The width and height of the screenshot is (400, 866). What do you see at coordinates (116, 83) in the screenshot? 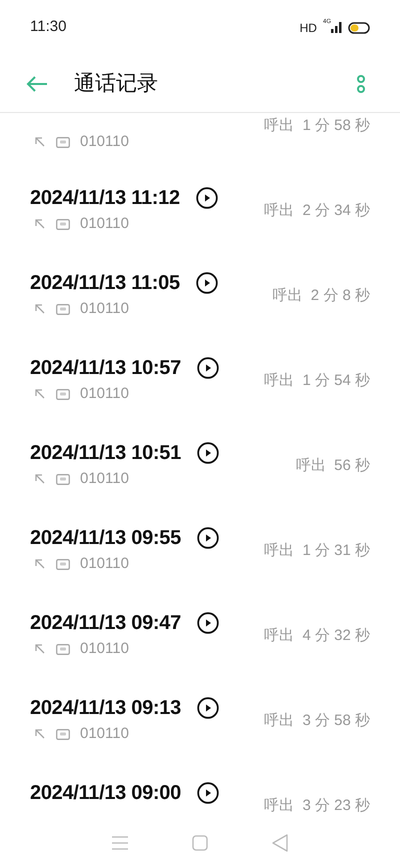
I see `page-title: 通话记录` at bounding box center [116, 83].